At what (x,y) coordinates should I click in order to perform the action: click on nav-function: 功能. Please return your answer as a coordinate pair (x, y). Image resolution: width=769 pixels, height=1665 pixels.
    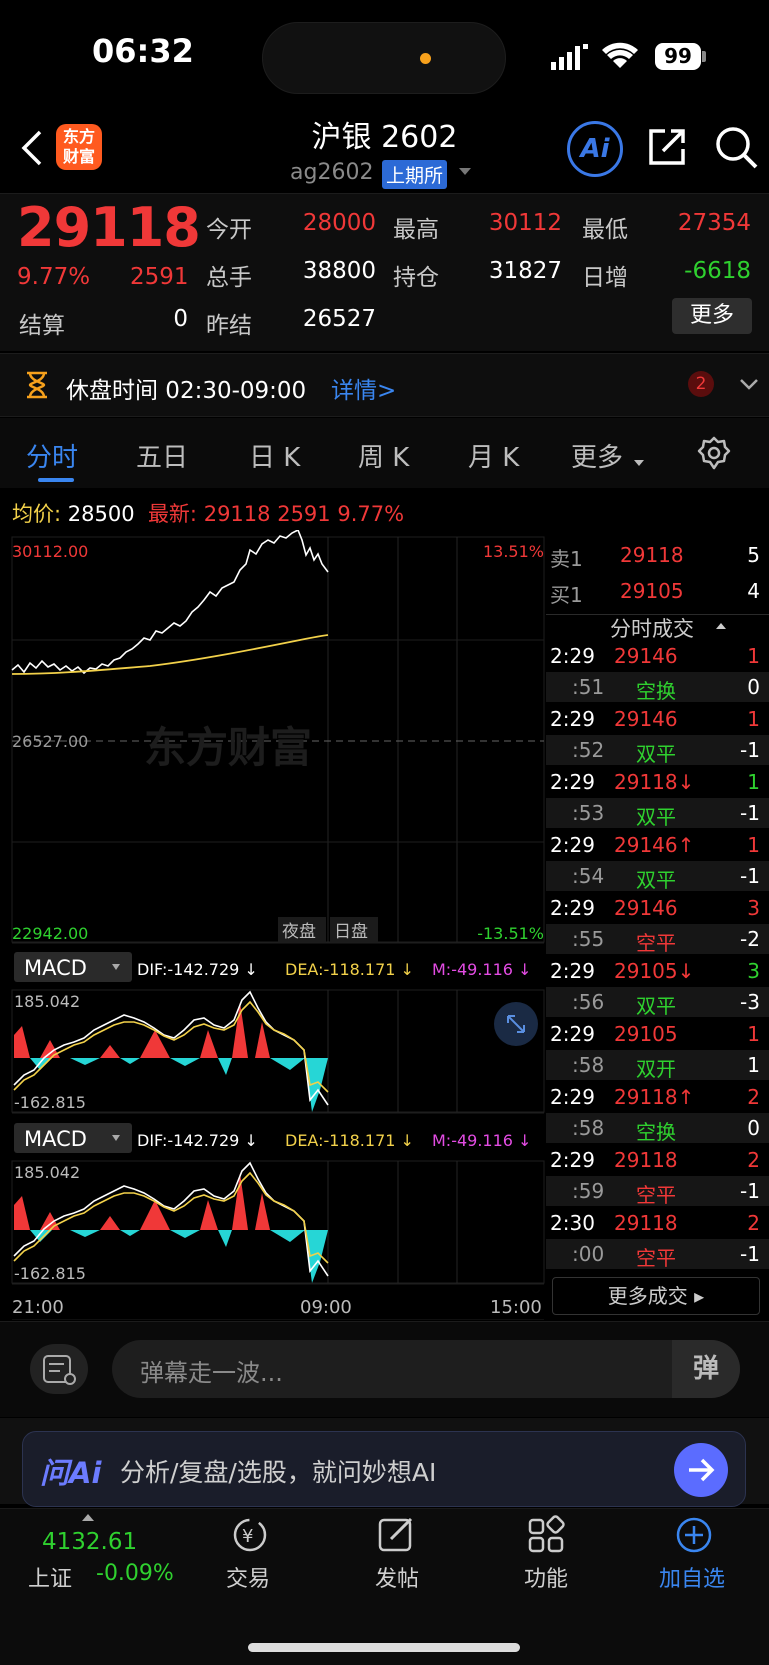
    Looking at the image, I should click on (546, 1577).